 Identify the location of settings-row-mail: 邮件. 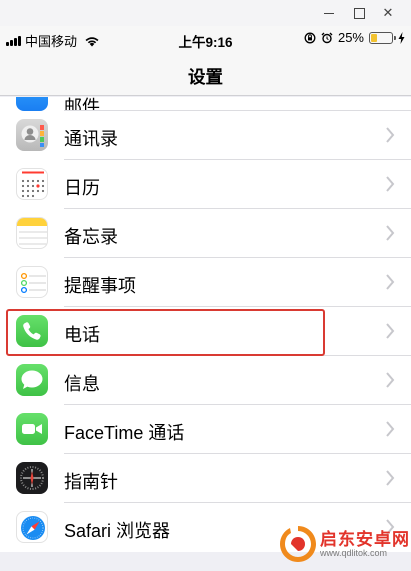
(205, 104).